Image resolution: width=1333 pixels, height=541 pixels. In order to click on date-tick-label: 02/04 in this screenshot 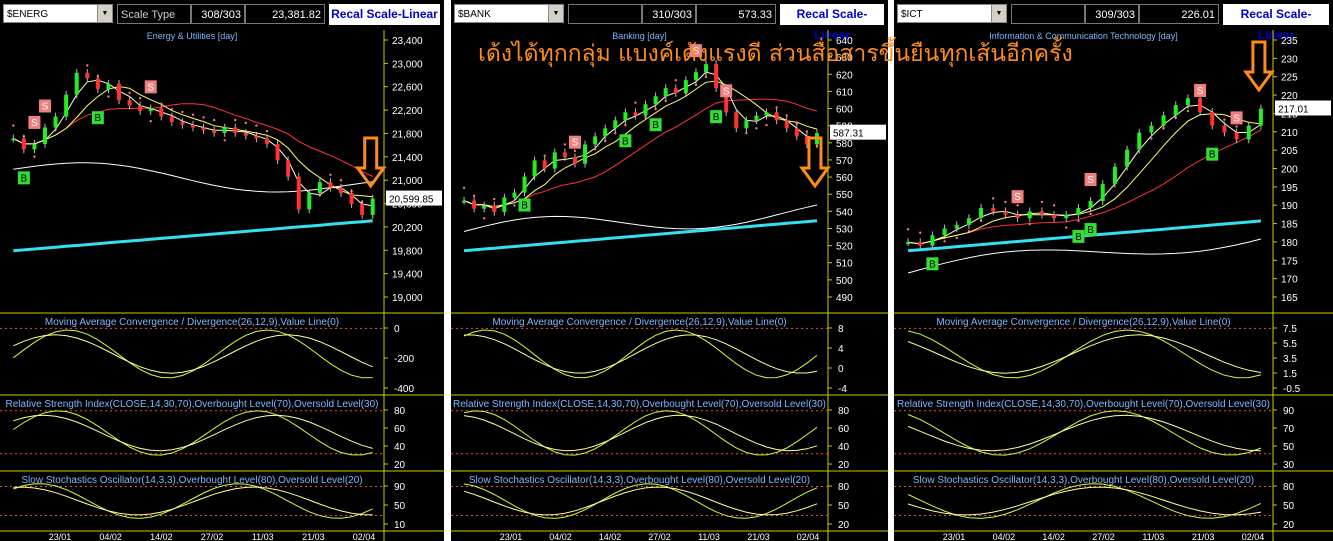, I will do `click(808, 536)`.